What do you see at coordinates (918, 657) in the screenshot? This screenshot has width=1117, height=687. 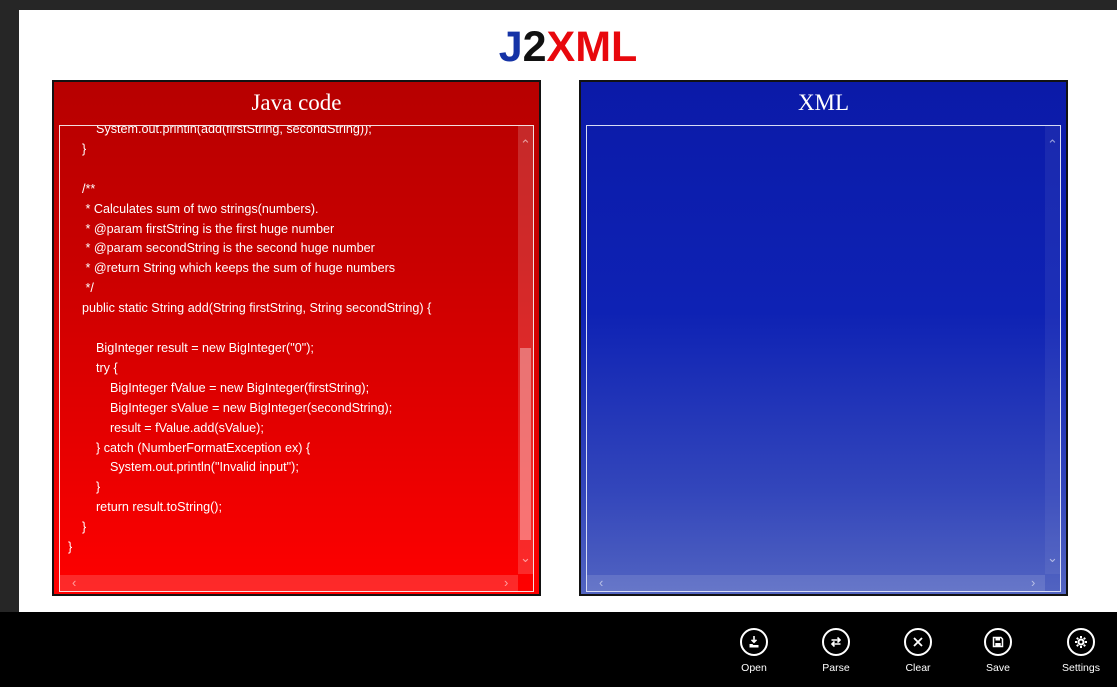 I see `clear-button: Clear` at bounding box center [918, 657].